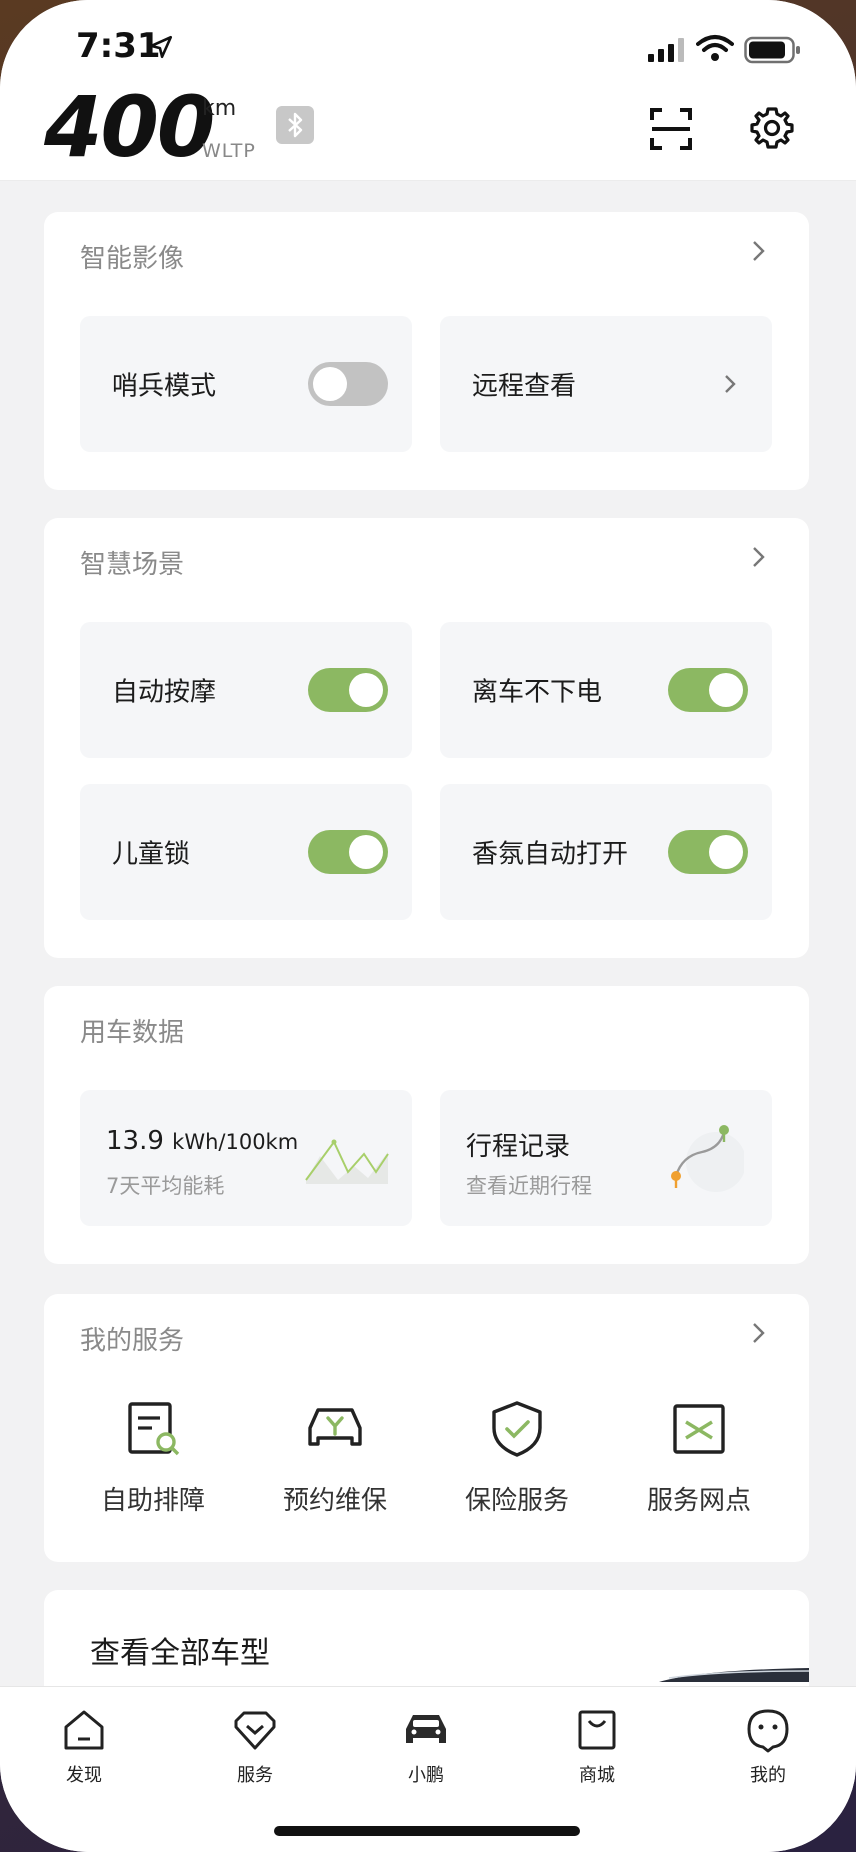 The height and width of the screenshot is (1852, 856). I want to click on auto-massage-toggle, so click(348, 690).